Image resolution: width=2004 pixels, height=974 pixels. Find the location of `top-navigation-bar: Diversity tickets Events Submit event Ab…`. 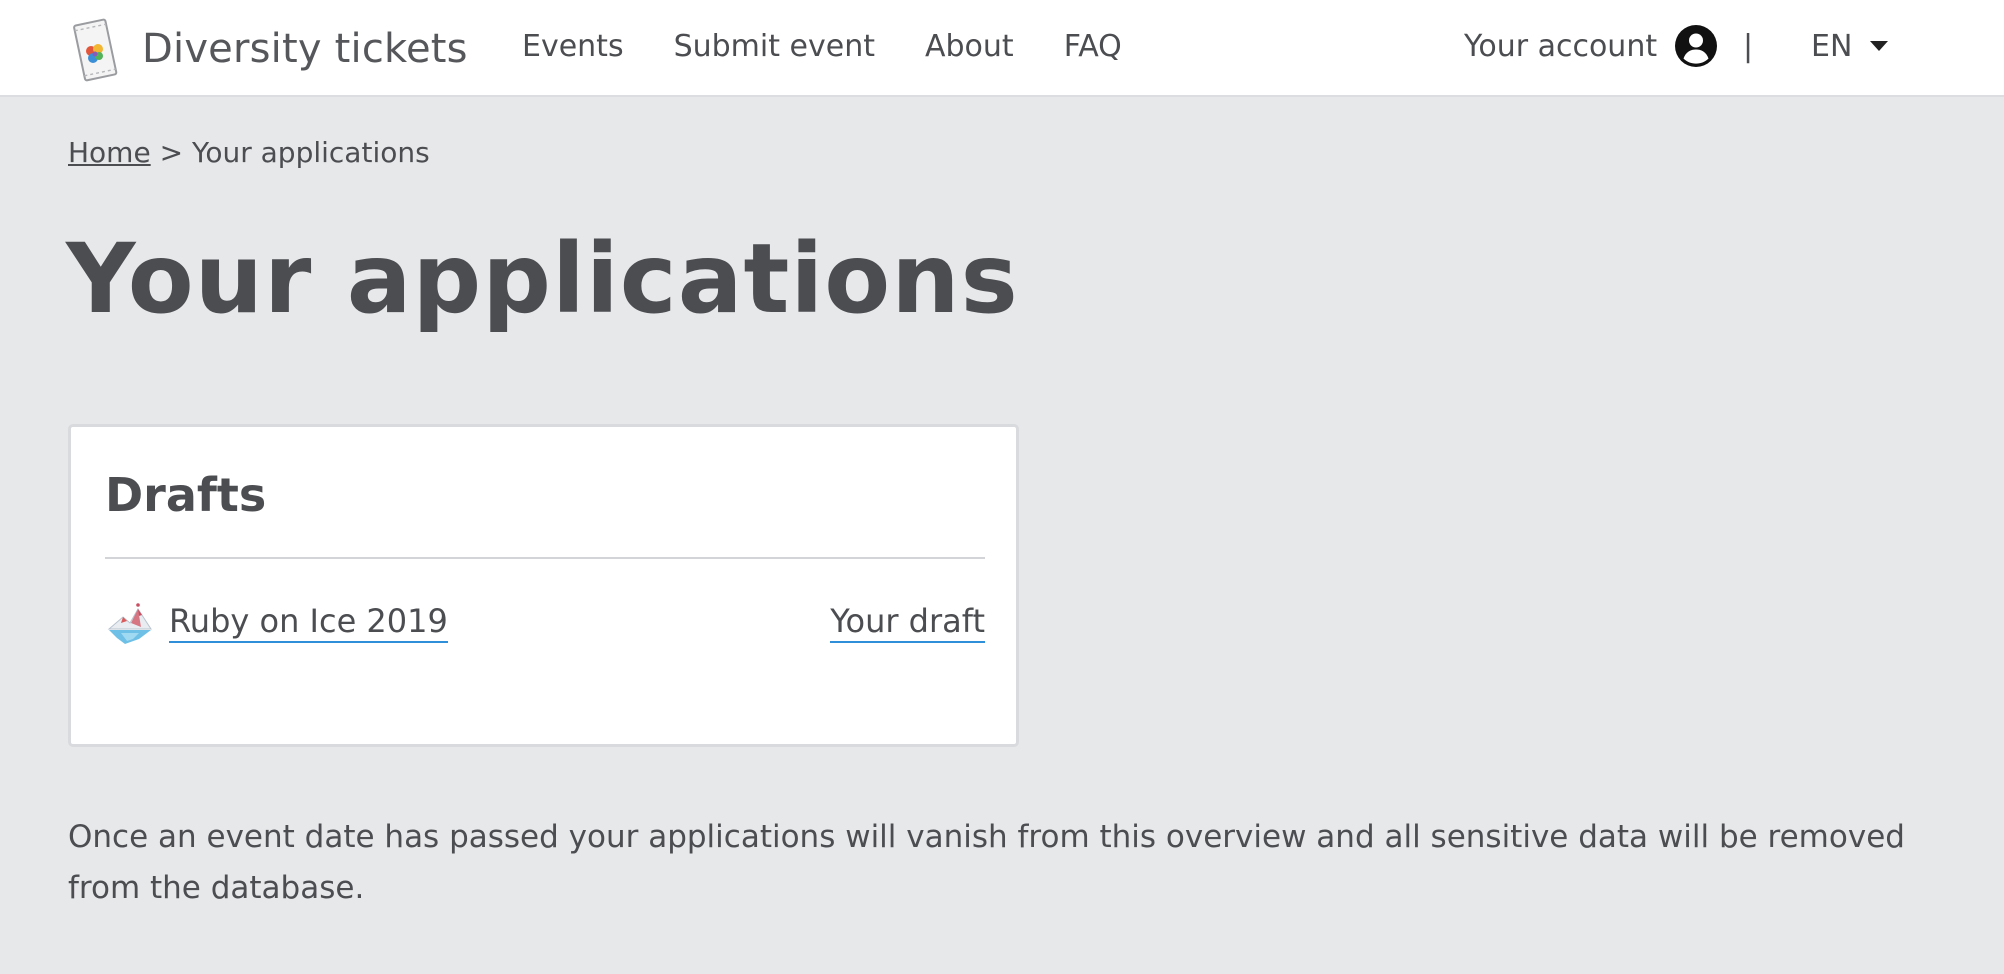

top-navigation-bar: Diversity tickets Events Submit event Ab… is located at coordinates (1002, 48).